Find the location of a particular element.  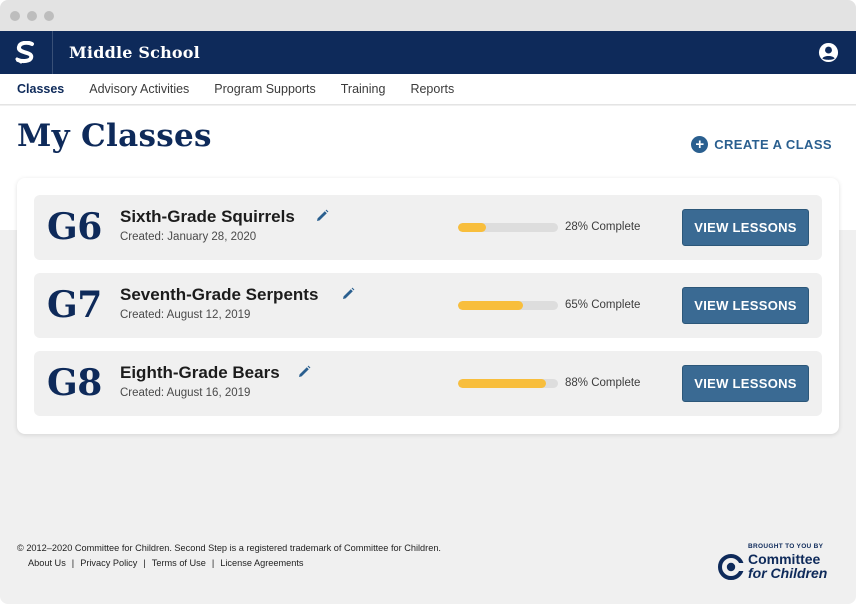

grade-label: G7 is located at coordinates (74, 305).